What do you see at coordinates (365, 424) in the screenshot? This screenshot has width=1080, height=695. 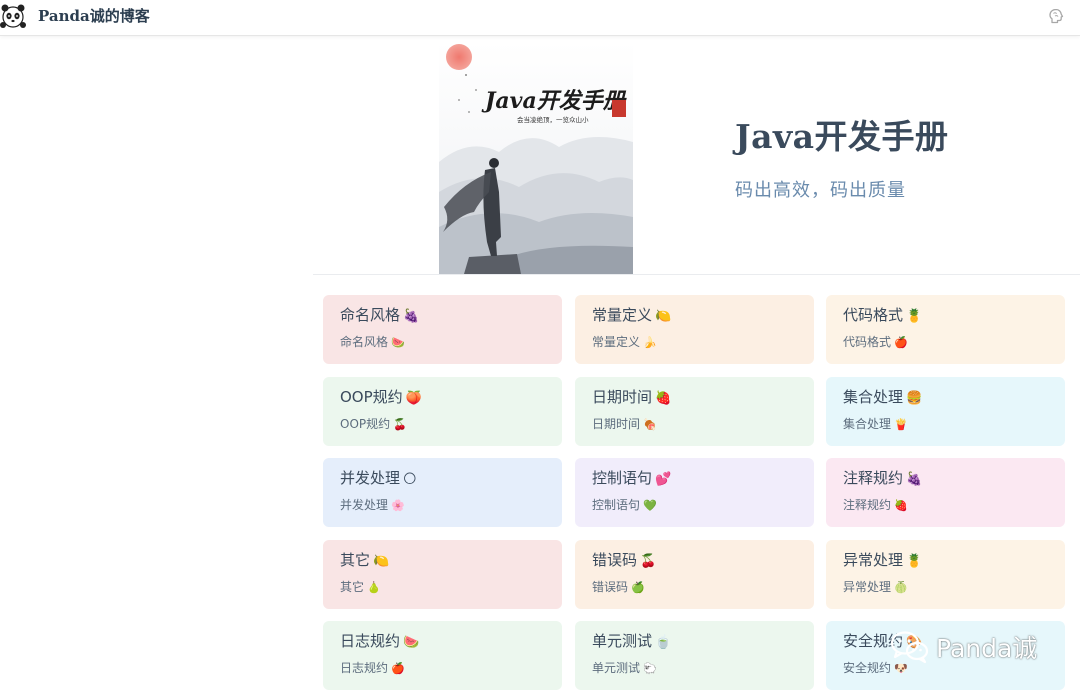 I see `feature-sub-text: OOP规约` at bounding box center [365, 424].